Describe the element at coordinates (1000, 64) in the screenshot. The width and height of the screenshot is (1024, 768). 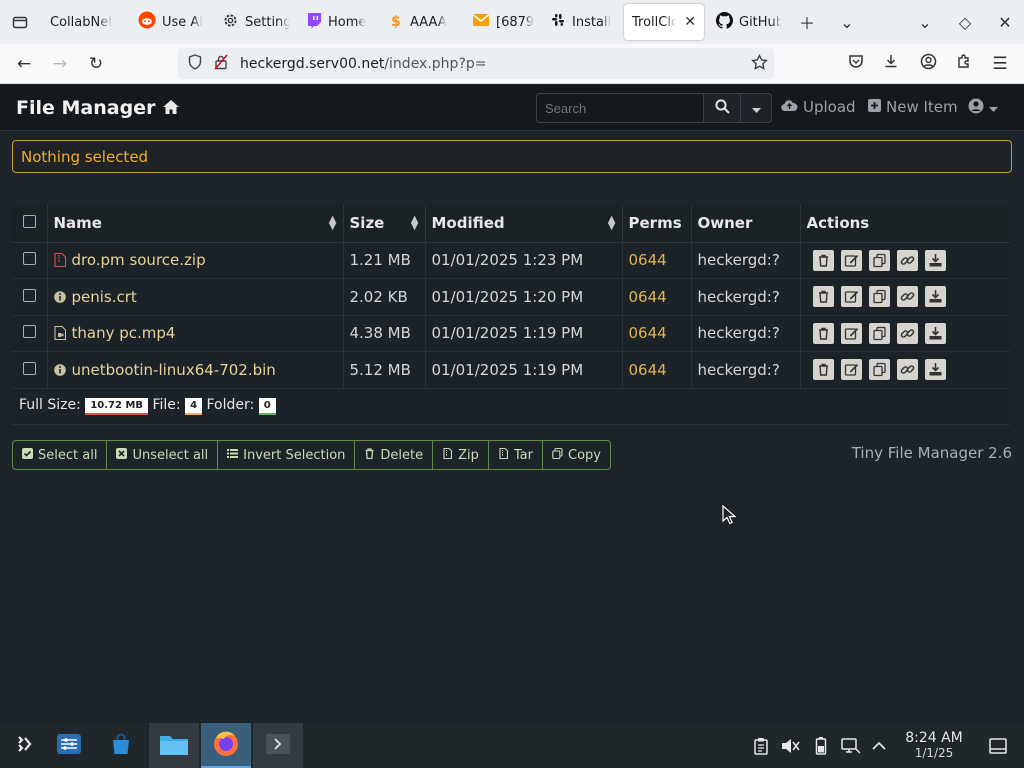
I see `menu-button: ☰` at that location.